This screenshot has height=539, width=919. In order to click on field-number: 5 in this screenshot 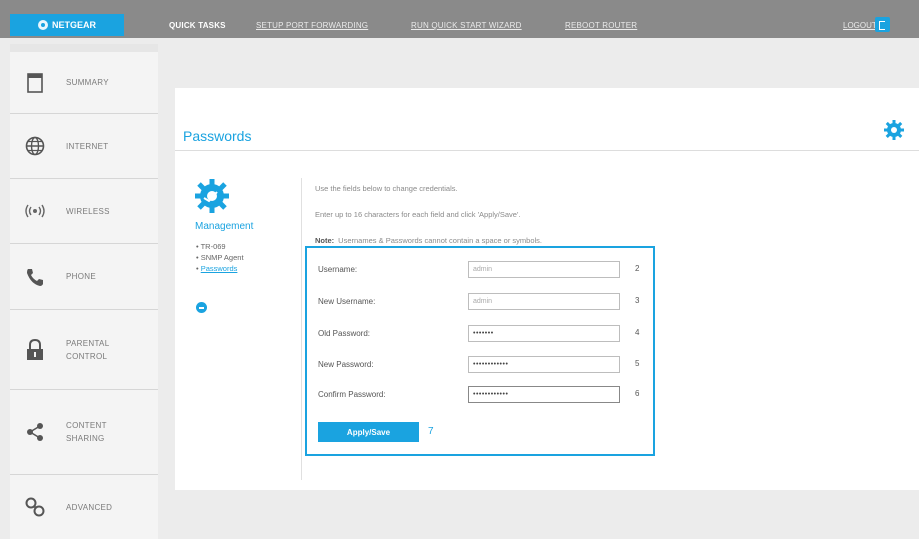, I will do `click(637, 363)`.